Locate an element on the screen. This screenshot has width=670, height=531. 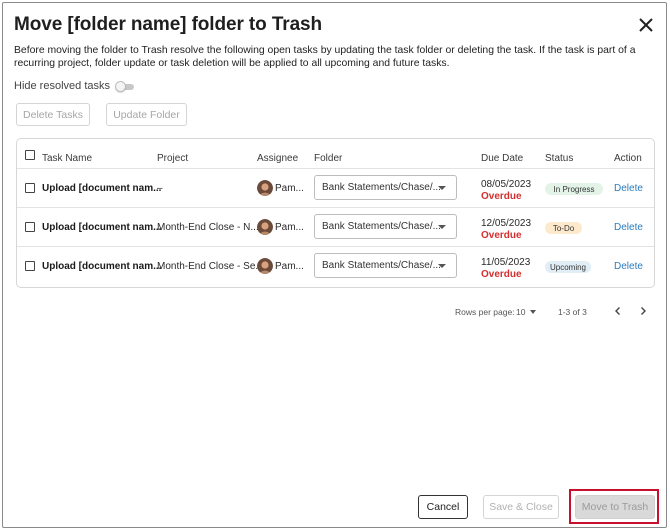
column-header-task-name: Task Name is located at coordinates (67, 158).